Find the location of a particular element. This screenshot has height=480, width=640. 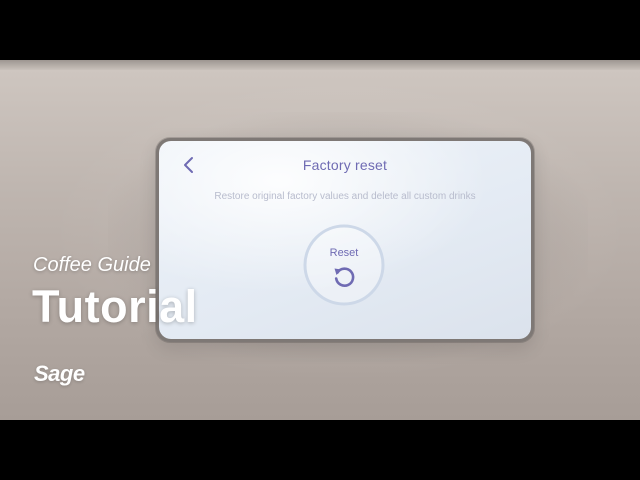

video-subtitle: Coffee Guide is located at coordinates (92, 265).